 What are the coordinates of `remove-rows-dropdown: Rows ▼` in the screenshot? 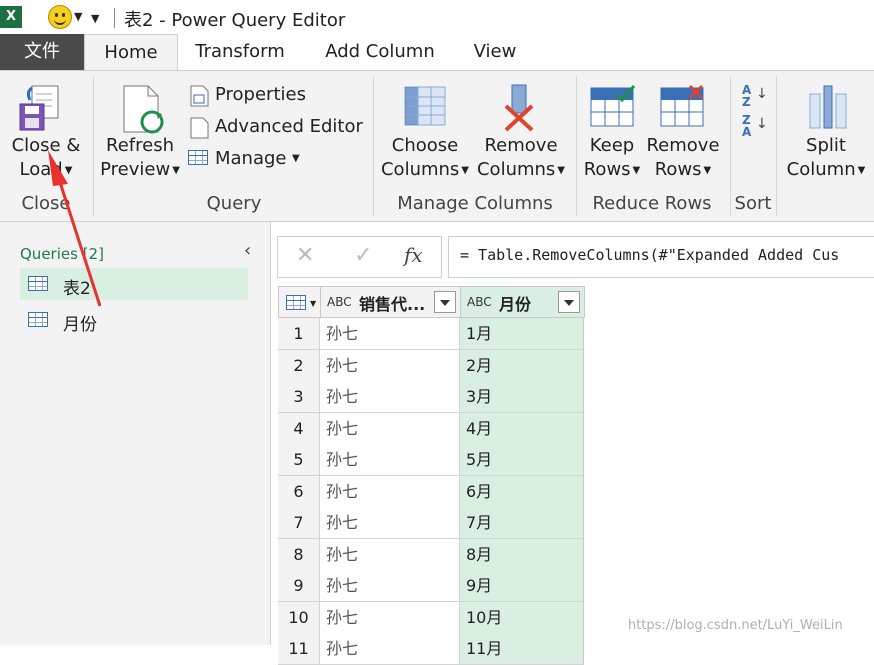 It's located at (683, 170).